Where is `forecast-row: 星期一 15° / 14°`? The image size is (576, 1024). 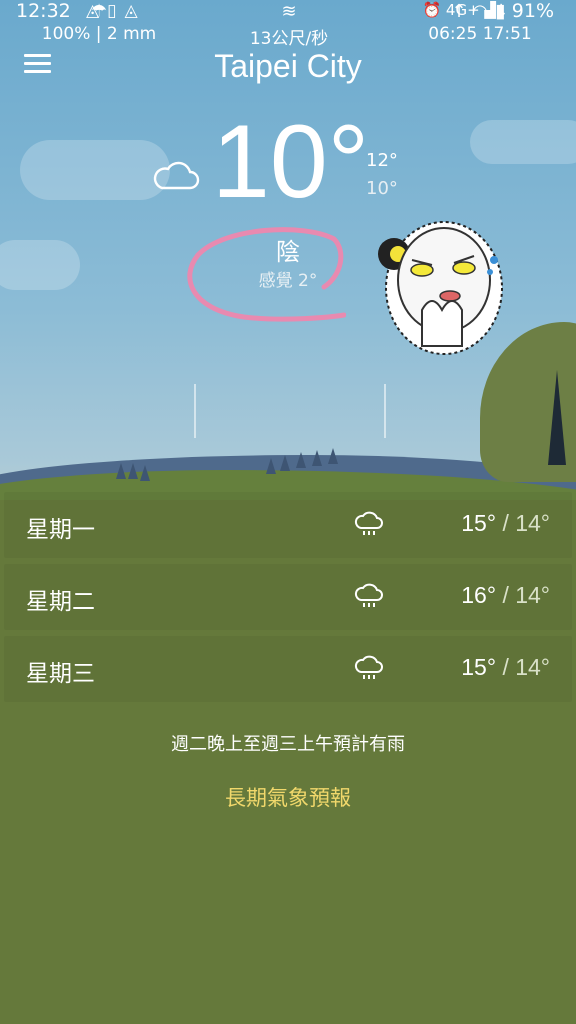 forecast-row: 星期一 15° / 14° is located at coordinates (288, 525).